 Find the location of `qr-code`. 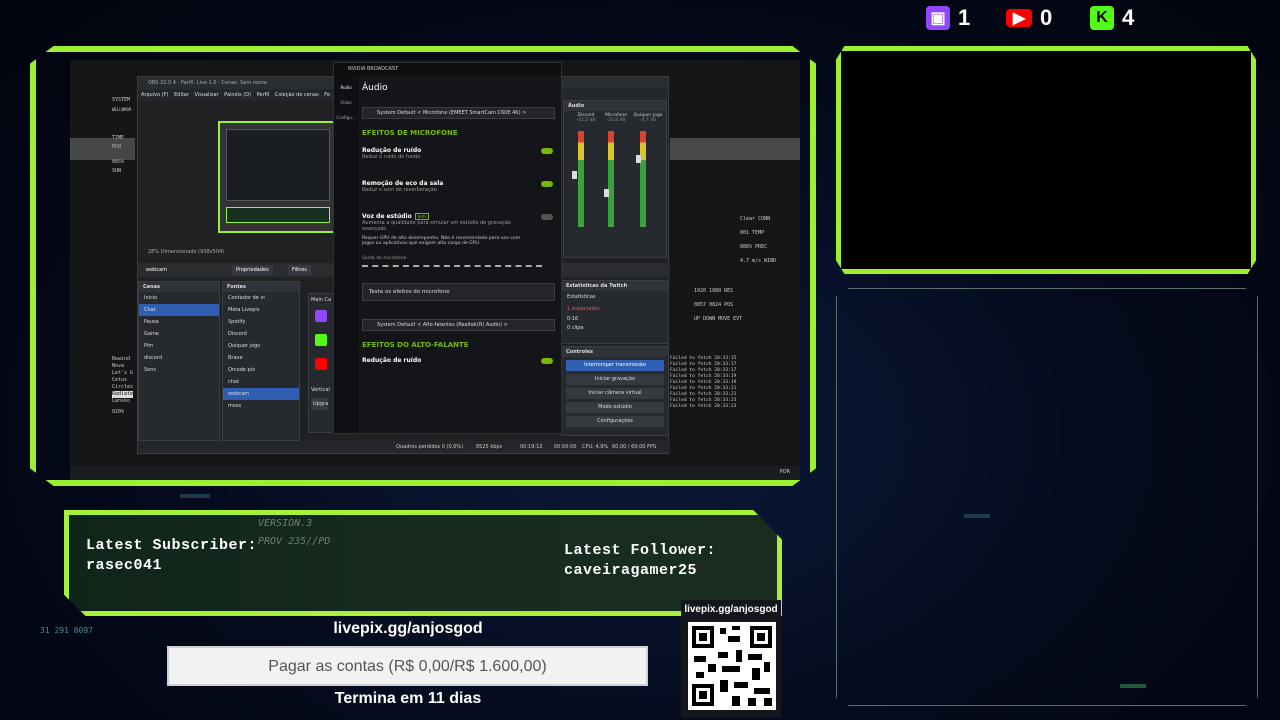

qr-code is located at coordinates (732, 666).